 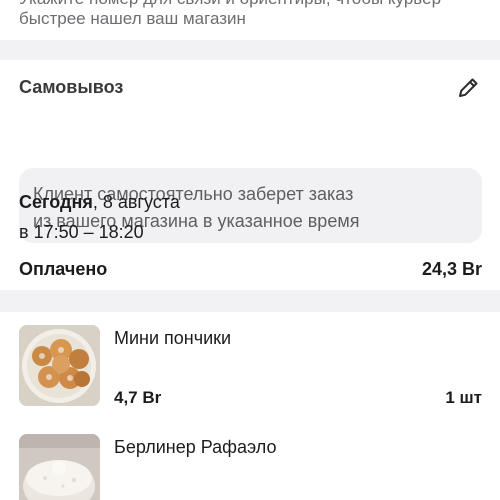 I want to click on pickup-title: Самовывоз, so click(x=71, y=87).